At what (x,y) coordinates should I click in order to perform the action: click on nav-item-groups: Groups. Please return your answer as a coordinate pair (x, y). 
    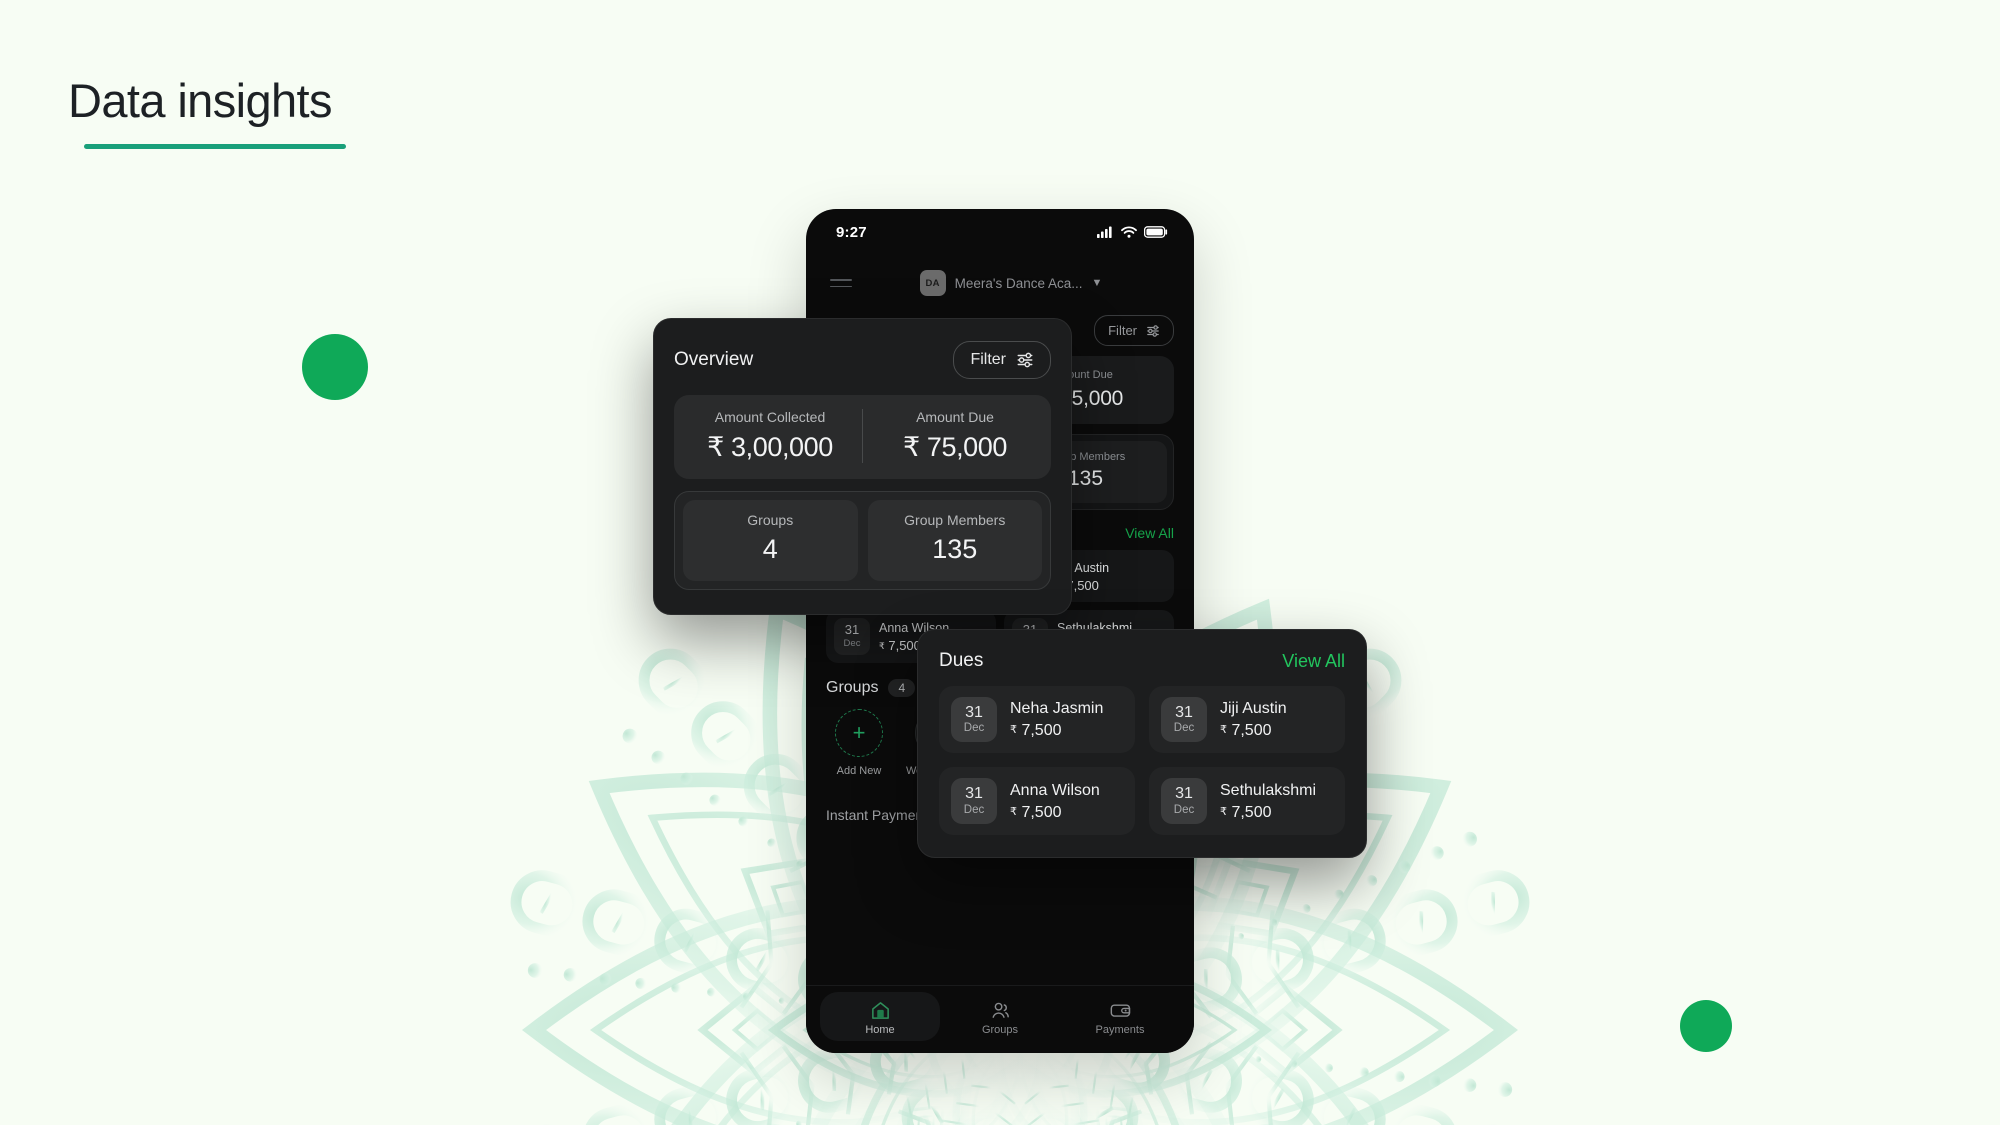
    Looking at the image, I should click on (1000, 1016).